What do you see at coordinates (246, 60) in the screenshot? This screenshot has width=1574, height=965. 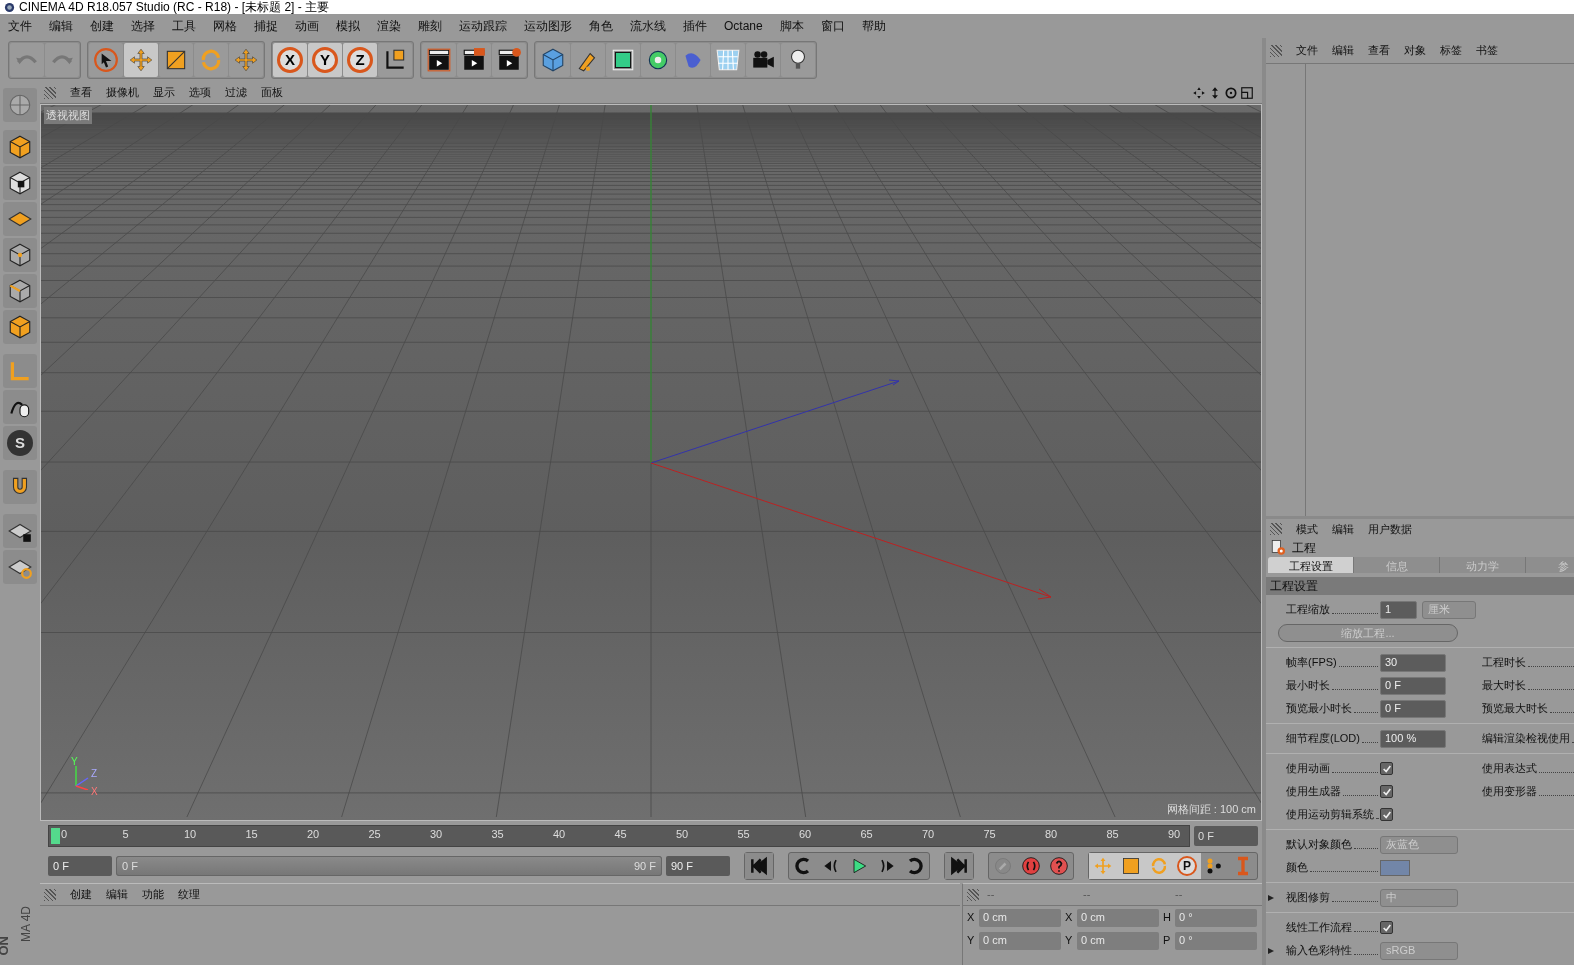 I see `move-button` at bounding box center [246, 60].